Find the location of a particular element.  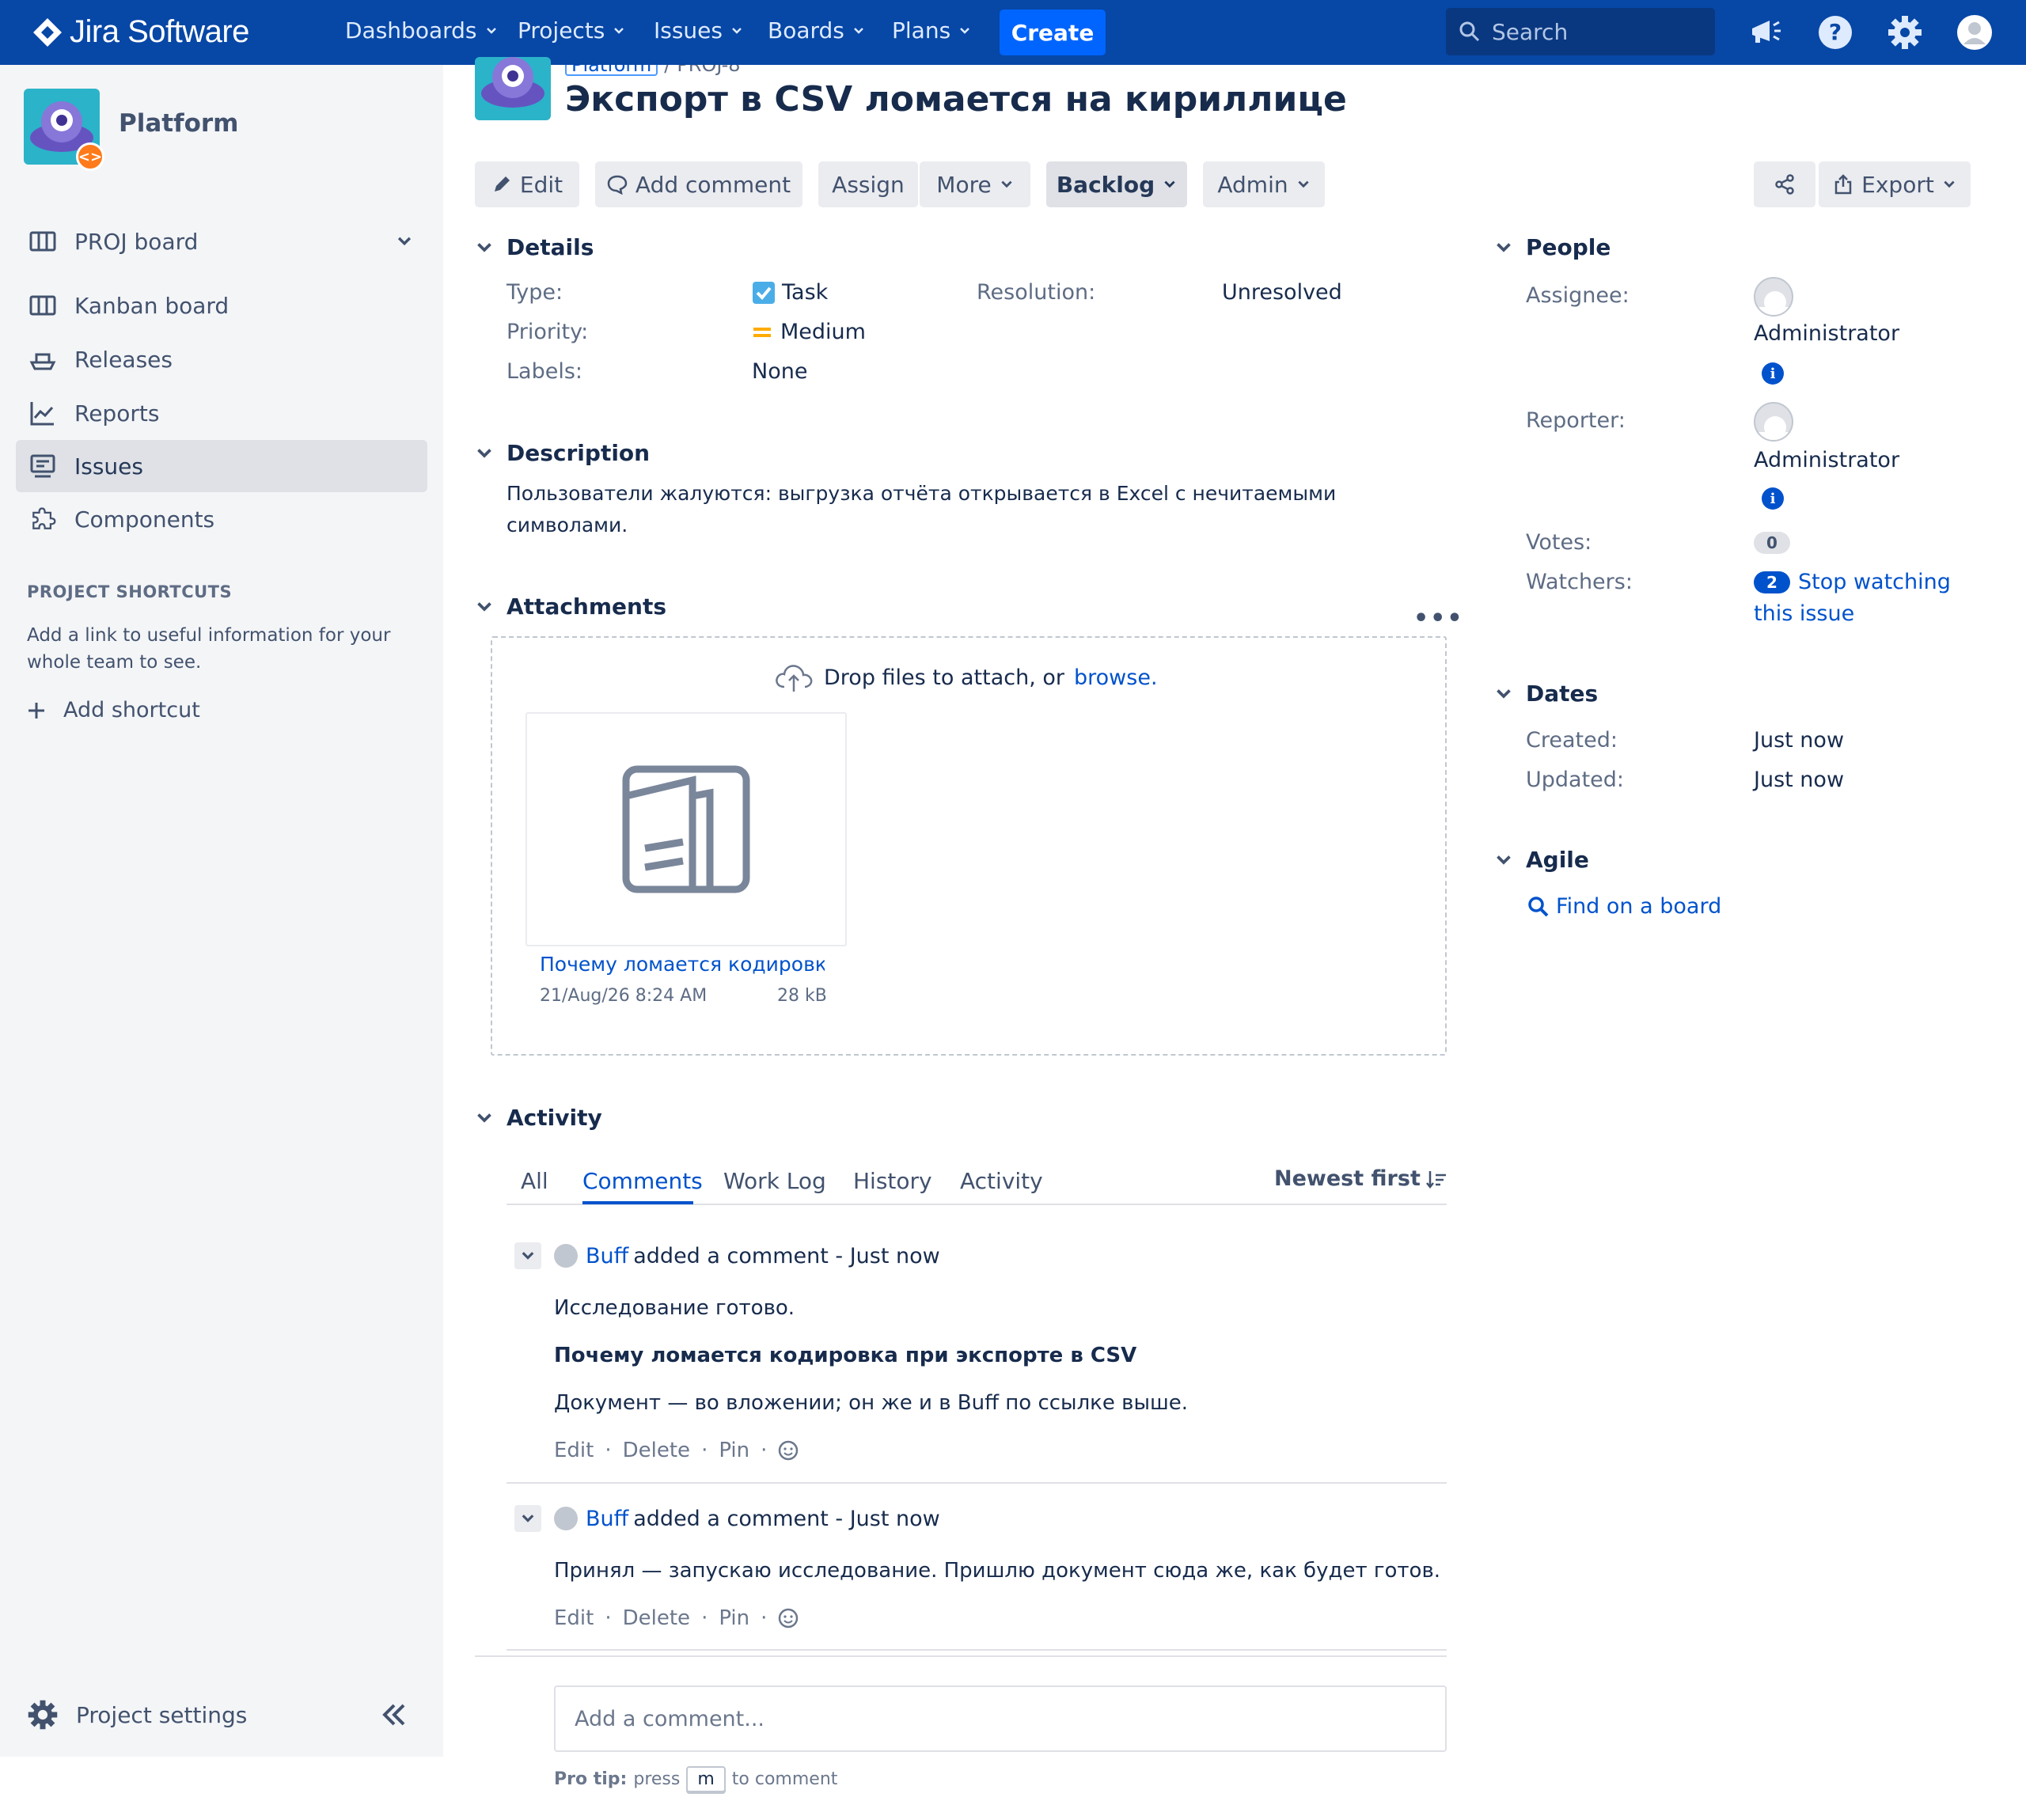

tab-all: All is located at coordinates (534, 1181).